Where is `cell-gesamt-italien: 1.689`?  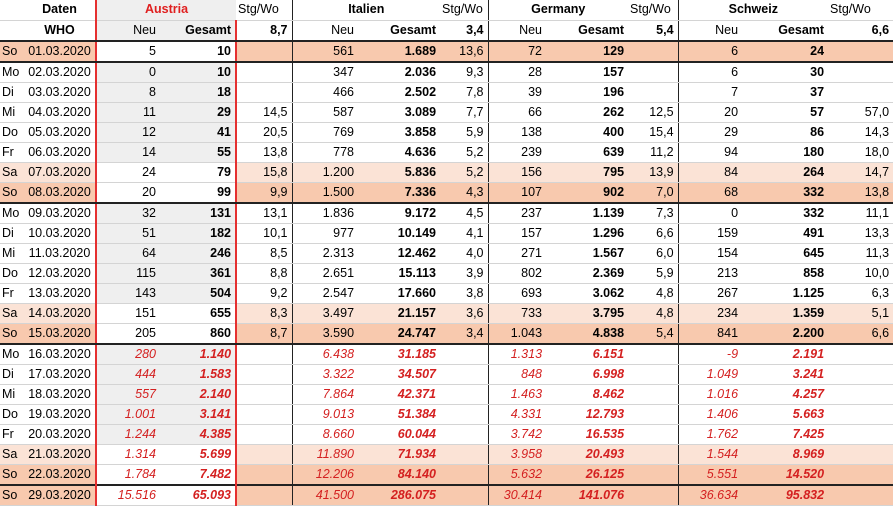 cell-gesamt-italien: 1.689 is located at coordinates (399, 51).